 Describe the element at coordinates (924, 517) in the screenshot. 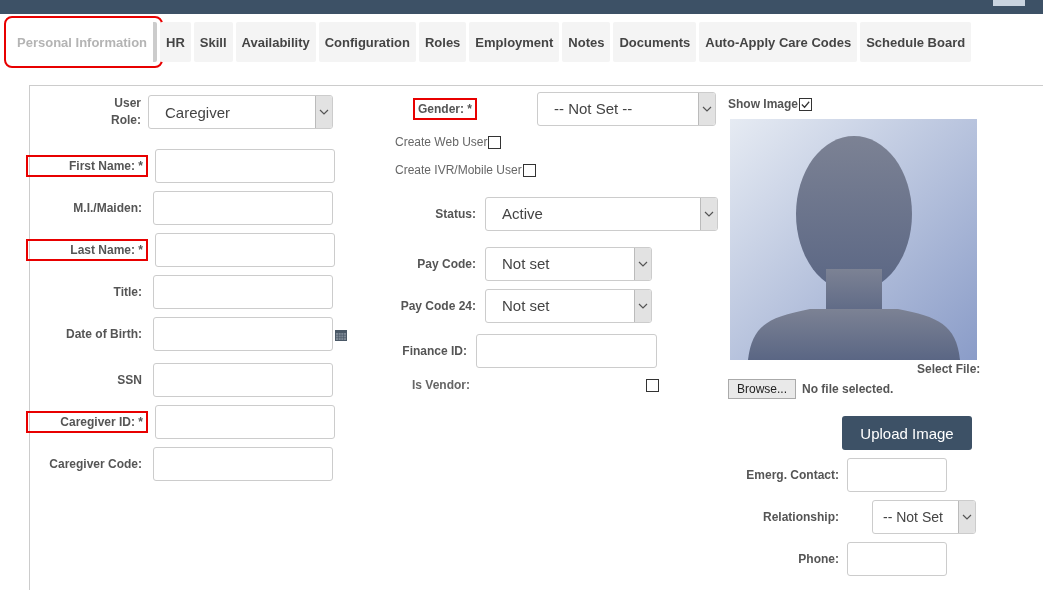

I see `dropdown: -- Not Set` at that location.